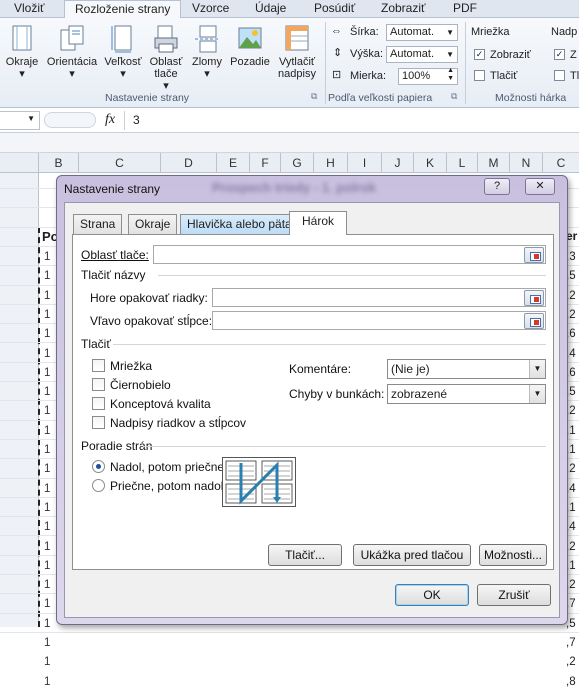 The width and height of the screenshot is (579, 688). I want to click on column-header: N, so click(526, 163).